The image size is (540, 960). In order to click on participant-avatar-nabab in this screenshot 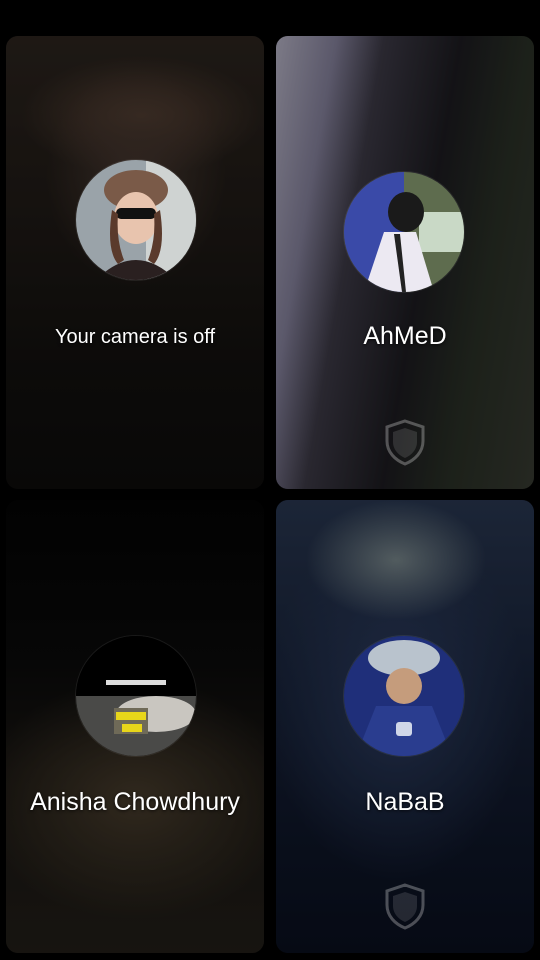, I will do `click(404, 696)`.